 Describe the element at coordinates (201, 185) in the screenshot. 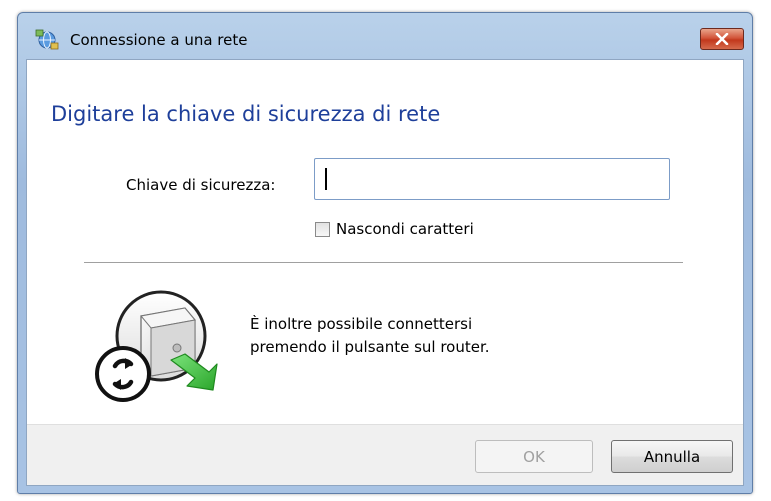

I see `security-key-label: Chiave di sicurezza:` at that location.